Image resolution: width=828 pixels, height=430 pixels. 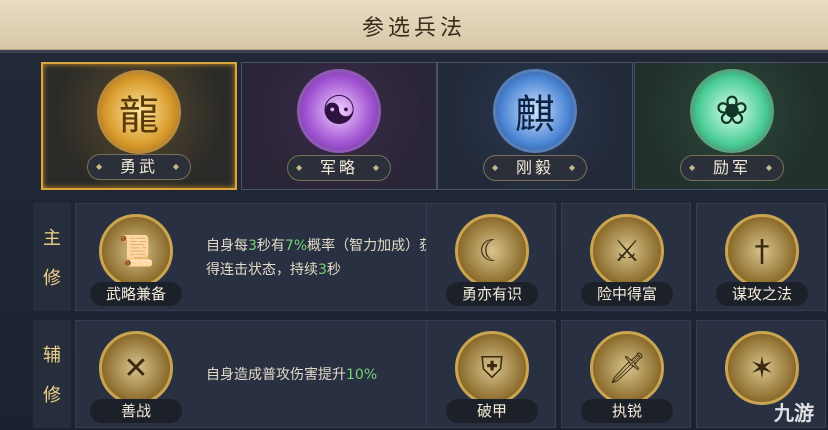 I want to click on jade-gourd-emblem-icon: ❀, so click(x=732, y=111).